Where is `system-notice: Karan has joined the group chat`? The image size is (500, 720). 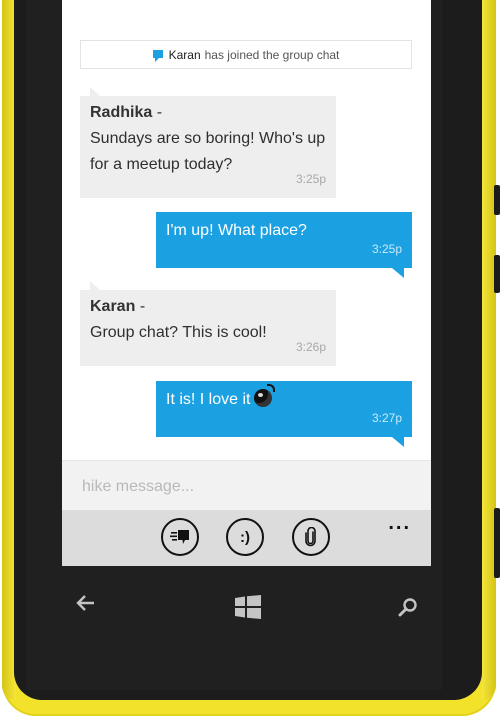
system-notice: Karan has joined the group chat is located at coordinates (246, 54).